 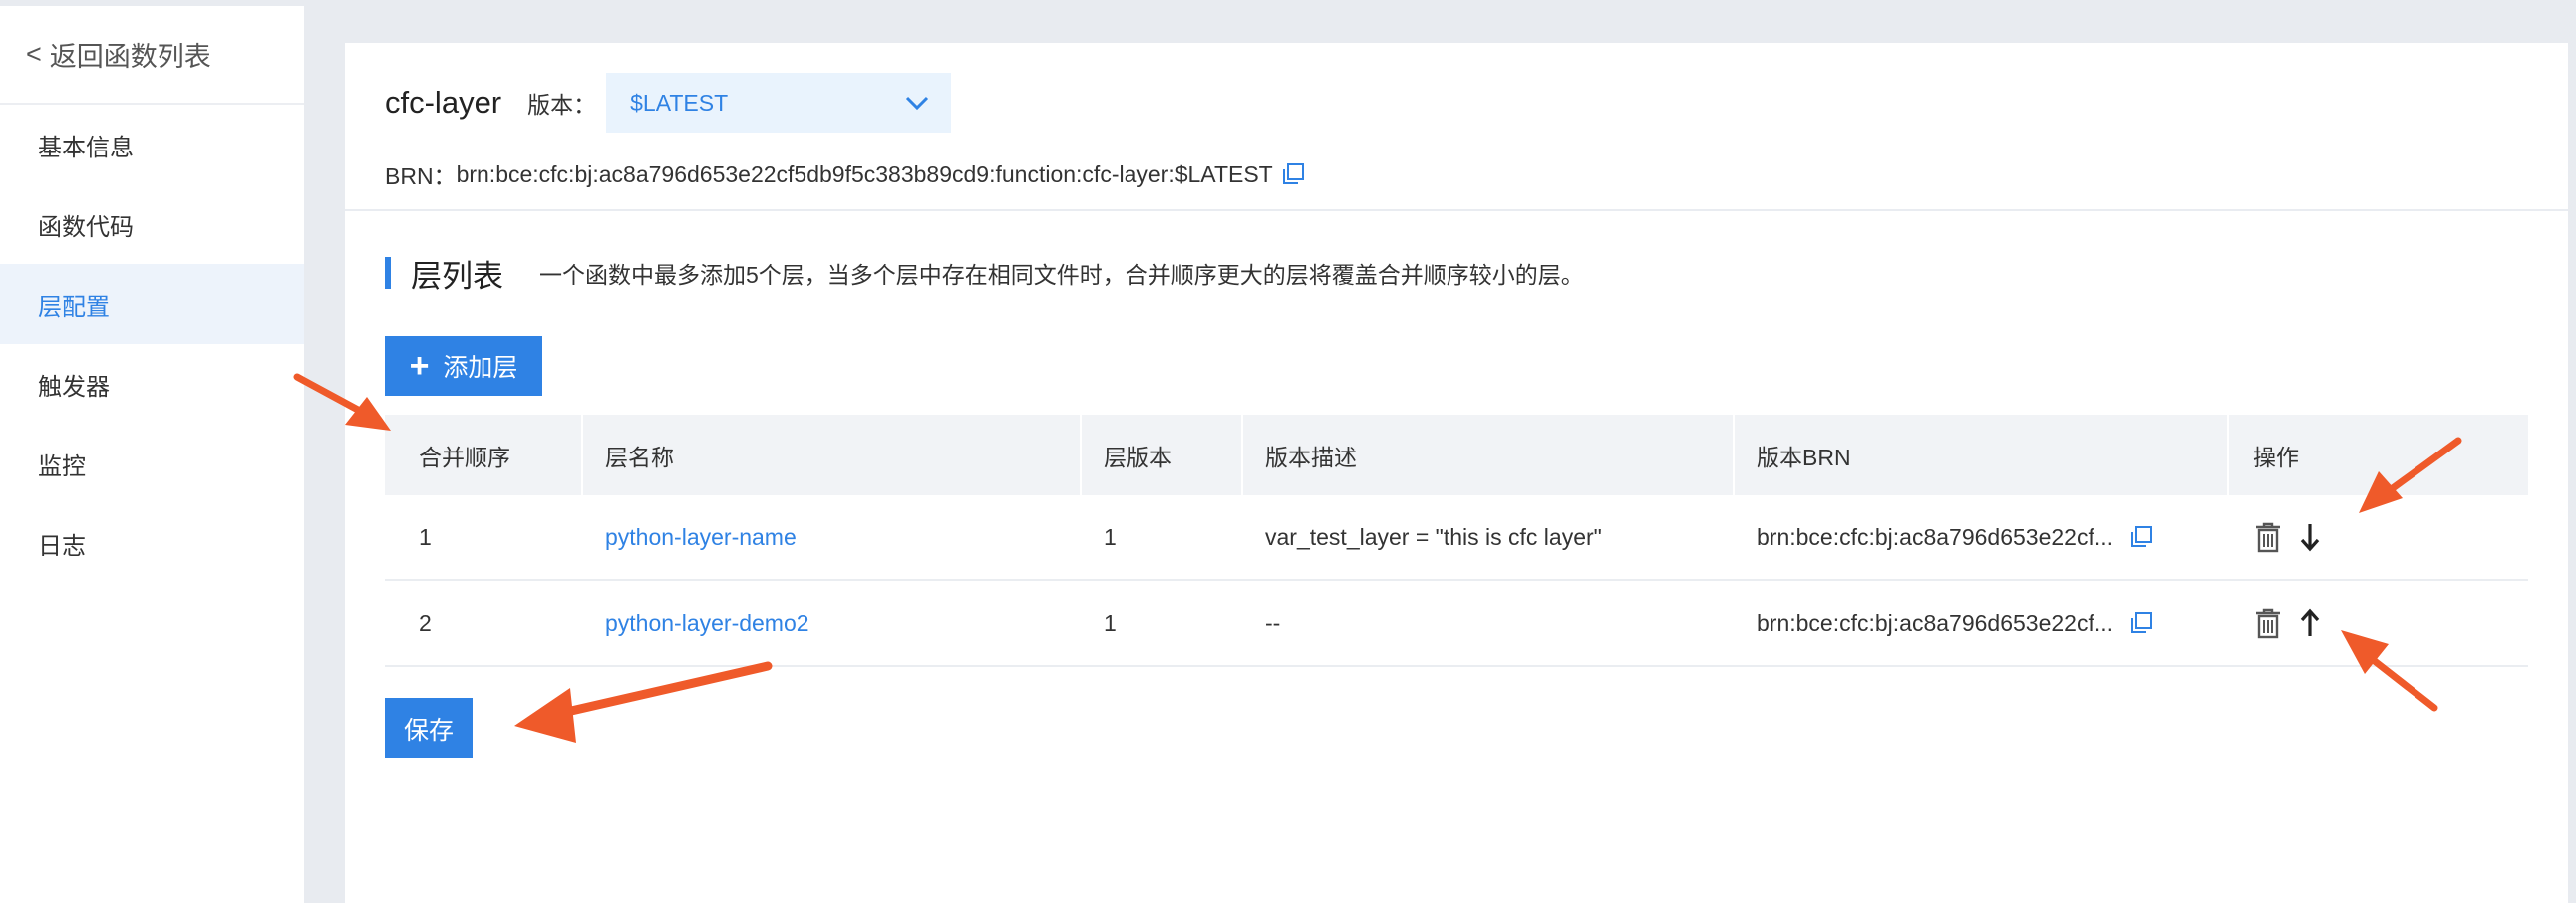 I want to click on version-select-value: $LATEST, so click(x=679, y=102).